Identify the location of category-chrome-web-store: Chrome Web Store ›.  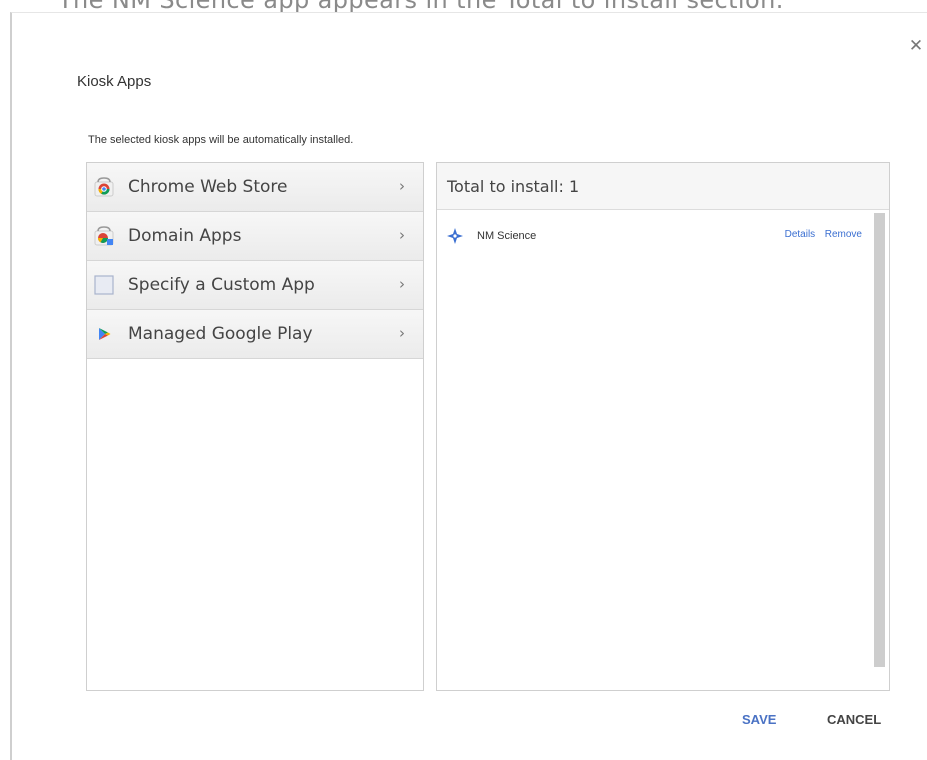
(255, 187).